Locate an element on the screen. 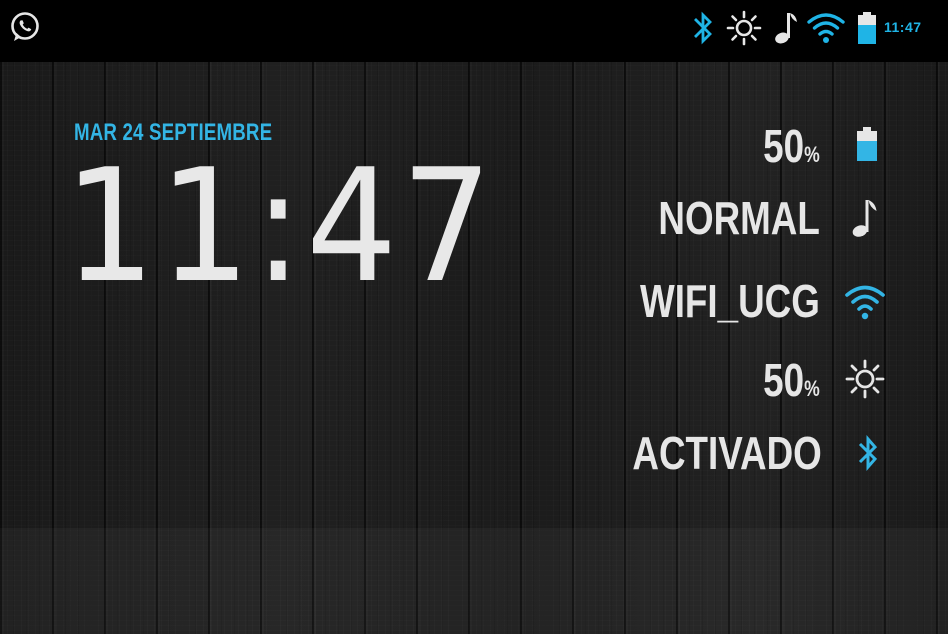 The height and width of the screenshot is (634, 948). bluetooth-status: ACTIVADO is located at coordinates (727, 453).